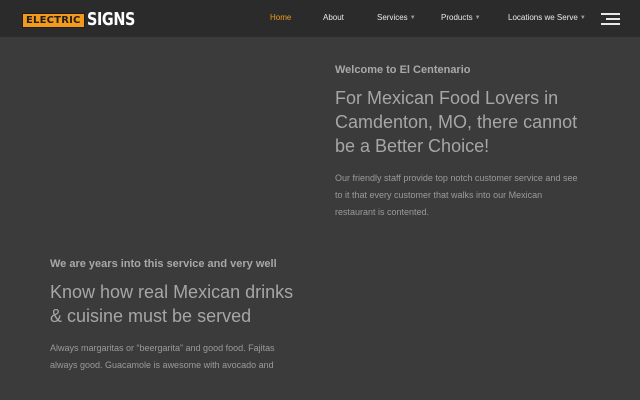  I want to click on nav-item-label: Services, so click(392, 17).